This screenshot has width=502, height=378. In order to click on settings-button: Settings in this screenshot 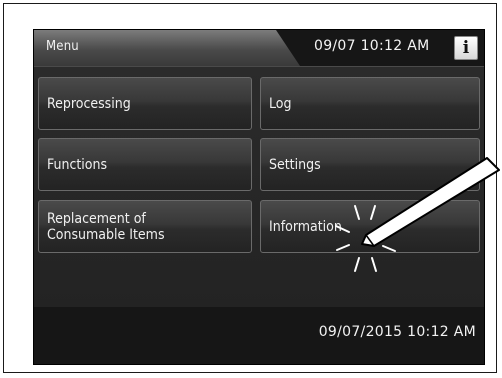, I will do `click(370, 164)`.